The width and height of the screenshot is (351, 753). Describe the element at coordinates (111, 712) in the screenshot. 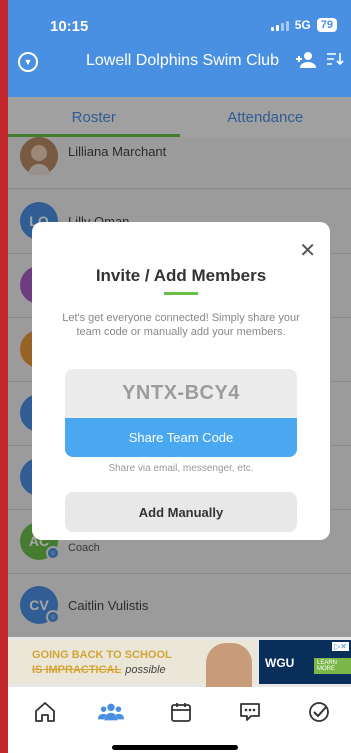

I see `team-icon` at that location.